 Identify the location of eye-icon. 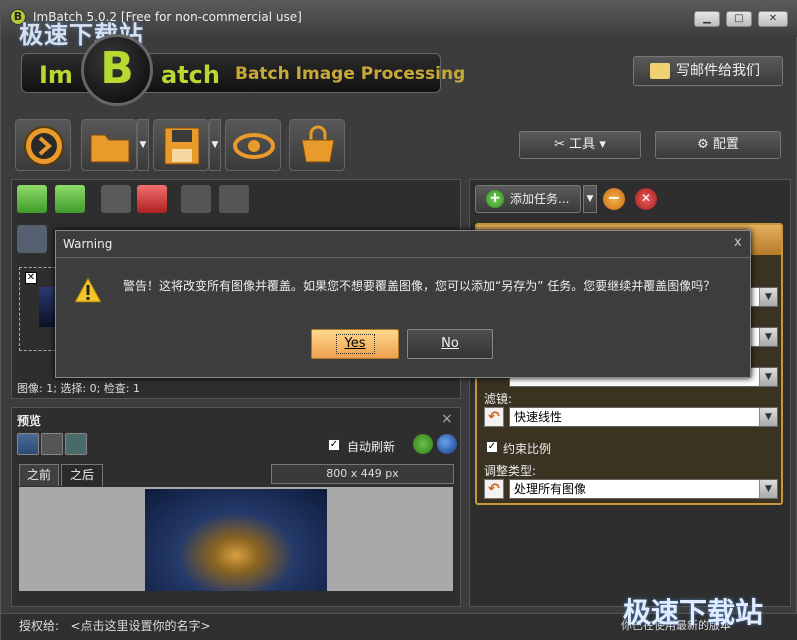
(254, 146).